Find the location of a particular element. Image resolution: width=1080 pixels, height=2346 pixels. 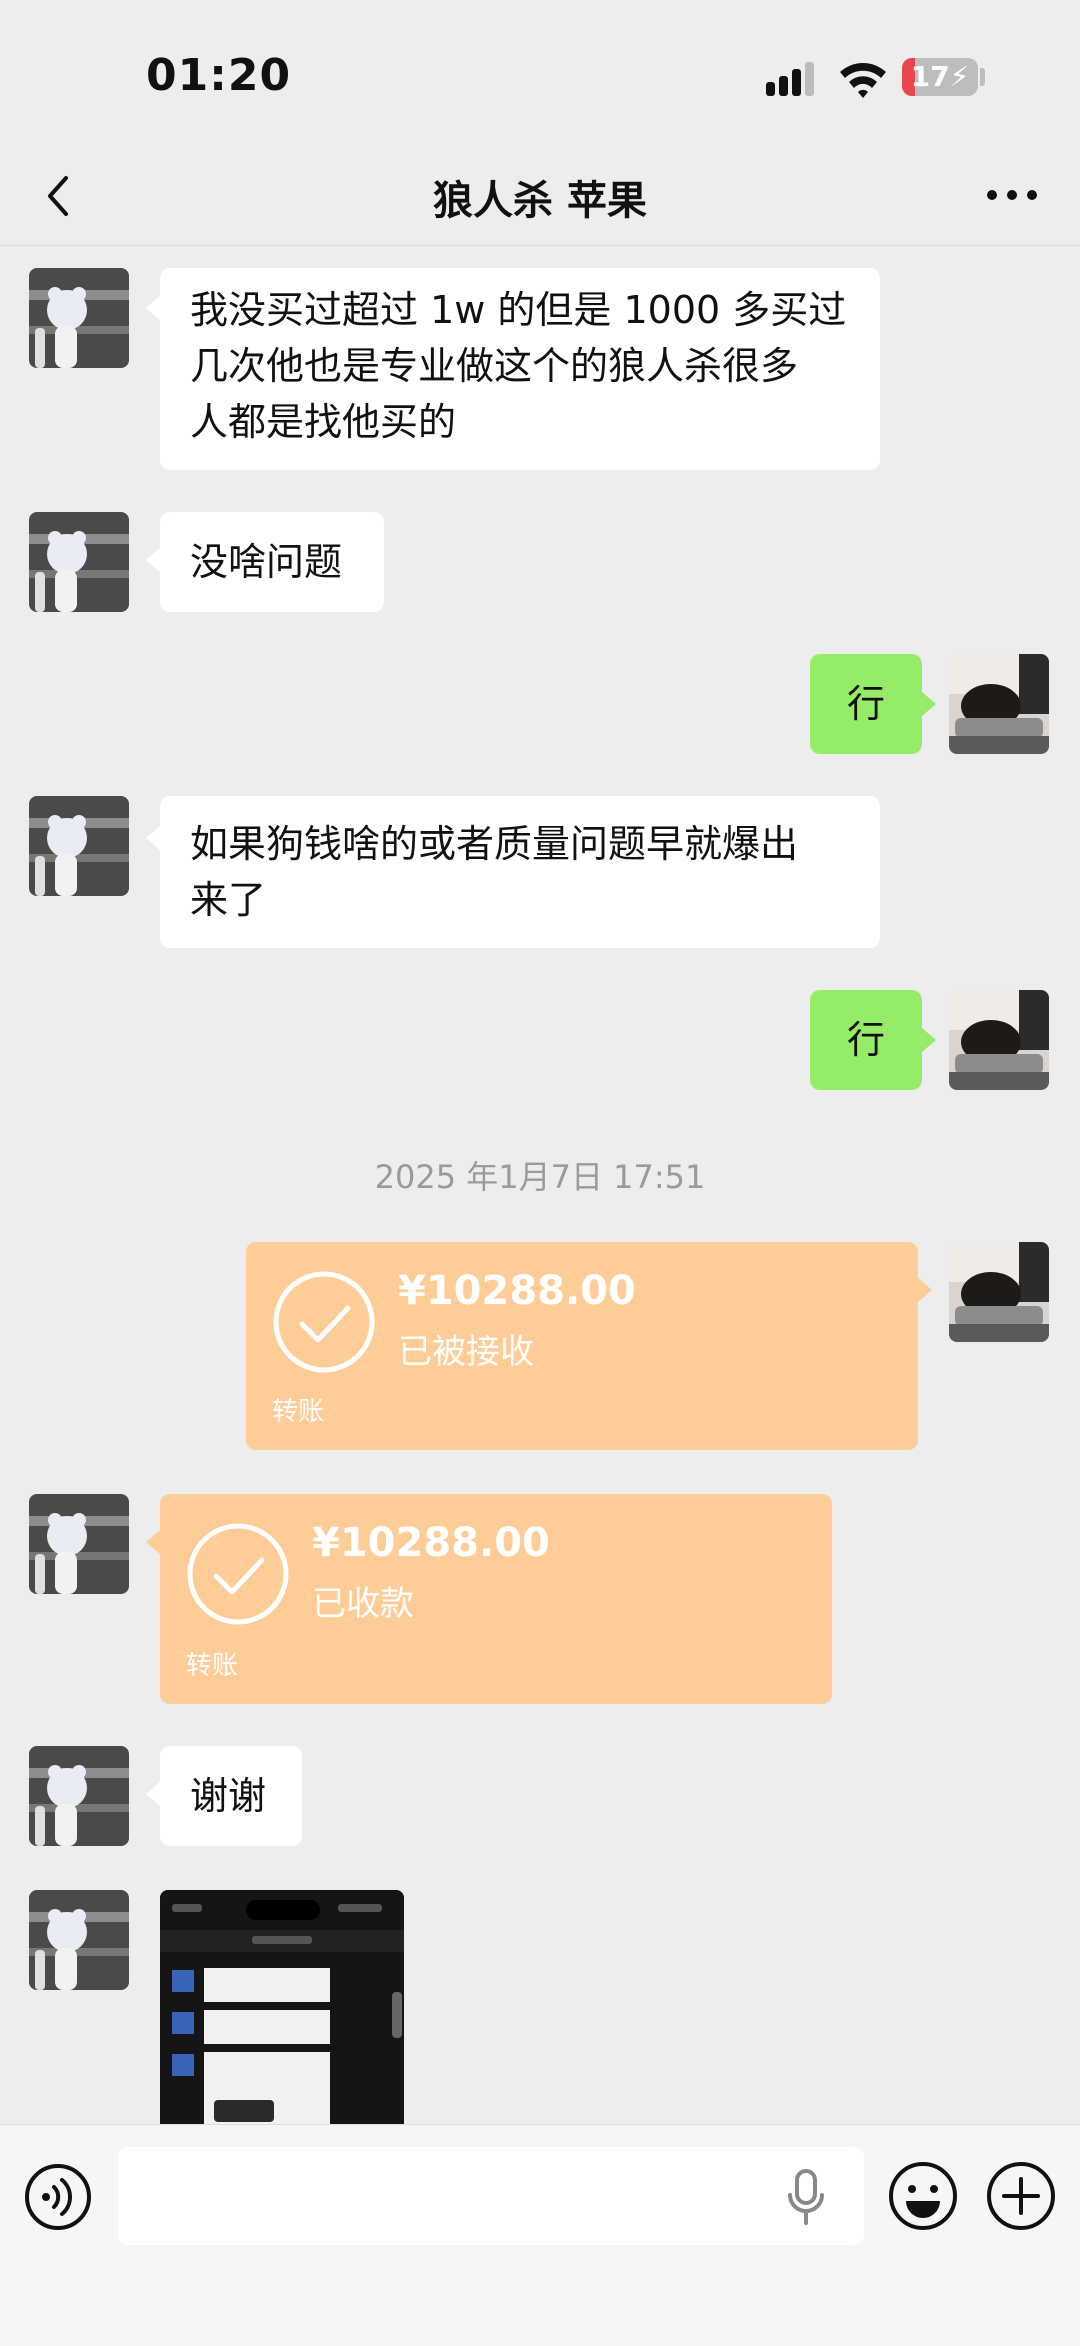

cellular-signal-icon is located at coordinates (794, 78).